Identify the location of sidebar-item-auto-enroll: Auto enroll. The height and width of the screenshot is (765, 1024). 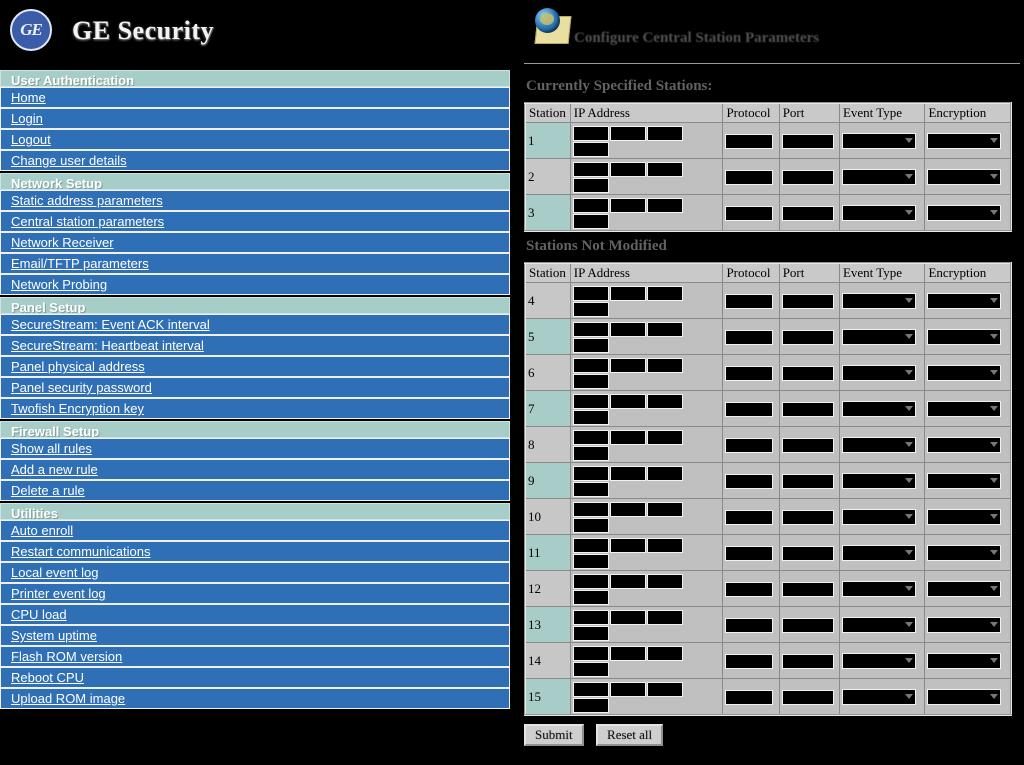
(255, 530).